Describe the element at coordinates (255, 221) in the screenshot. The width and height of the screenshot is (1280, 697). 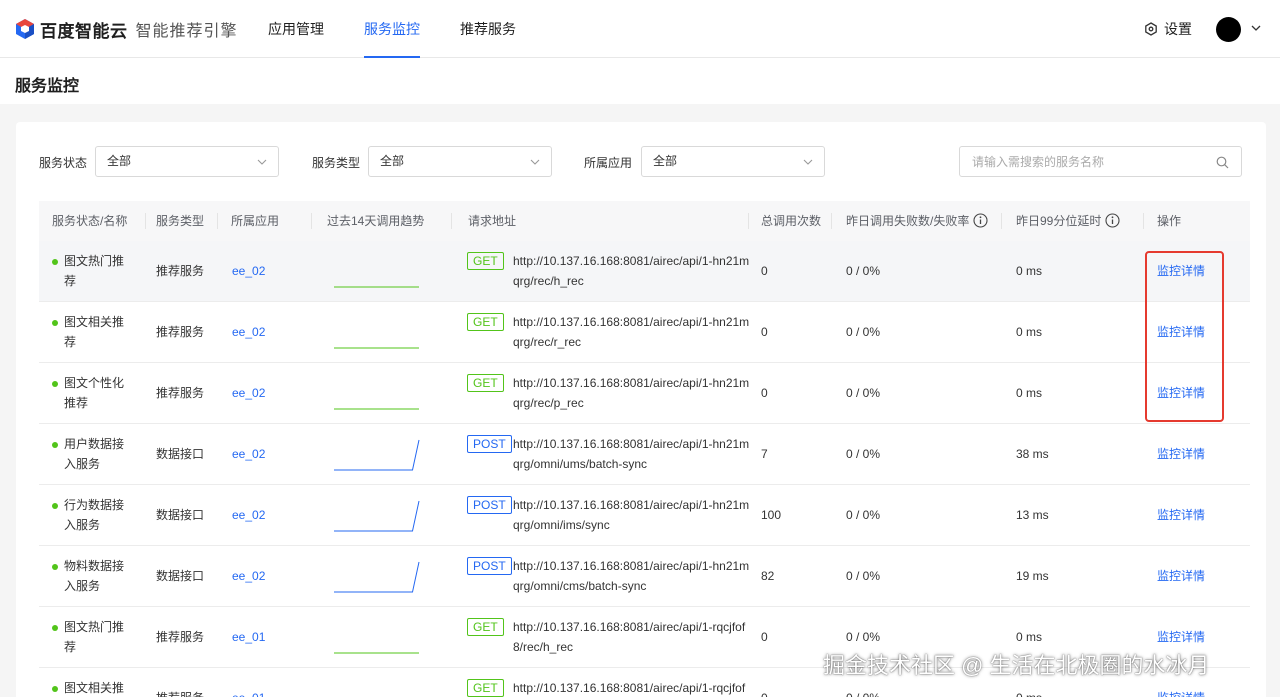
I see `col-header-app: 所属应用` at that location.